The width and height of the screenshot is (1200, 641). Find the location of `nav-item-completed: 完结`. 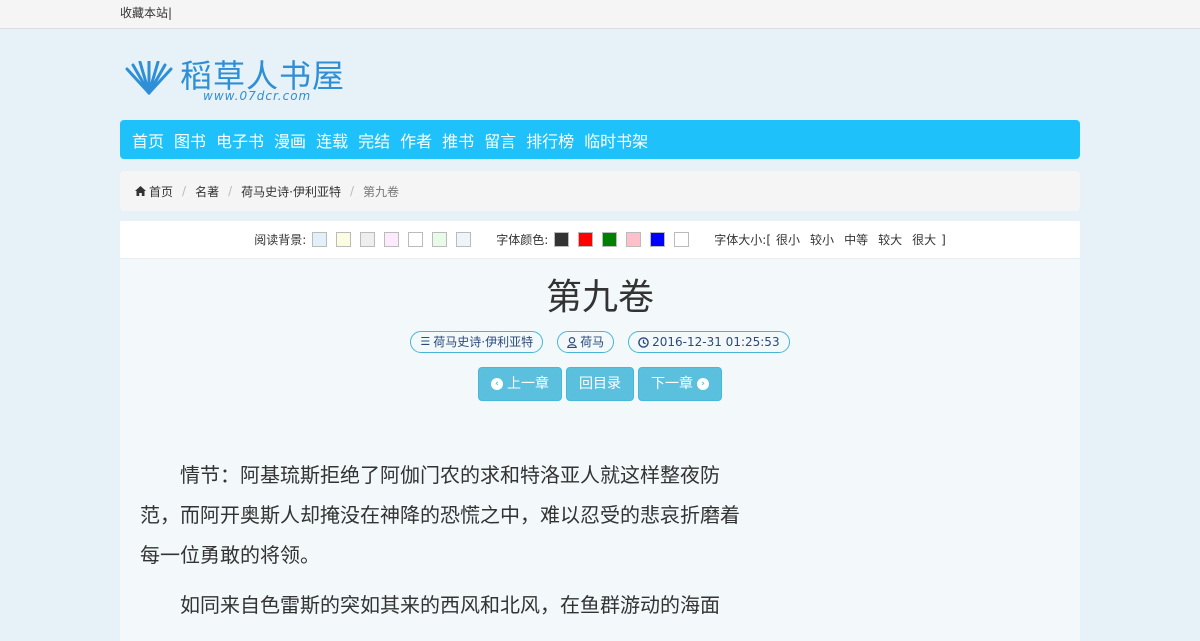

nav-item-completed: 完结 is located at coordinates (374, 140).